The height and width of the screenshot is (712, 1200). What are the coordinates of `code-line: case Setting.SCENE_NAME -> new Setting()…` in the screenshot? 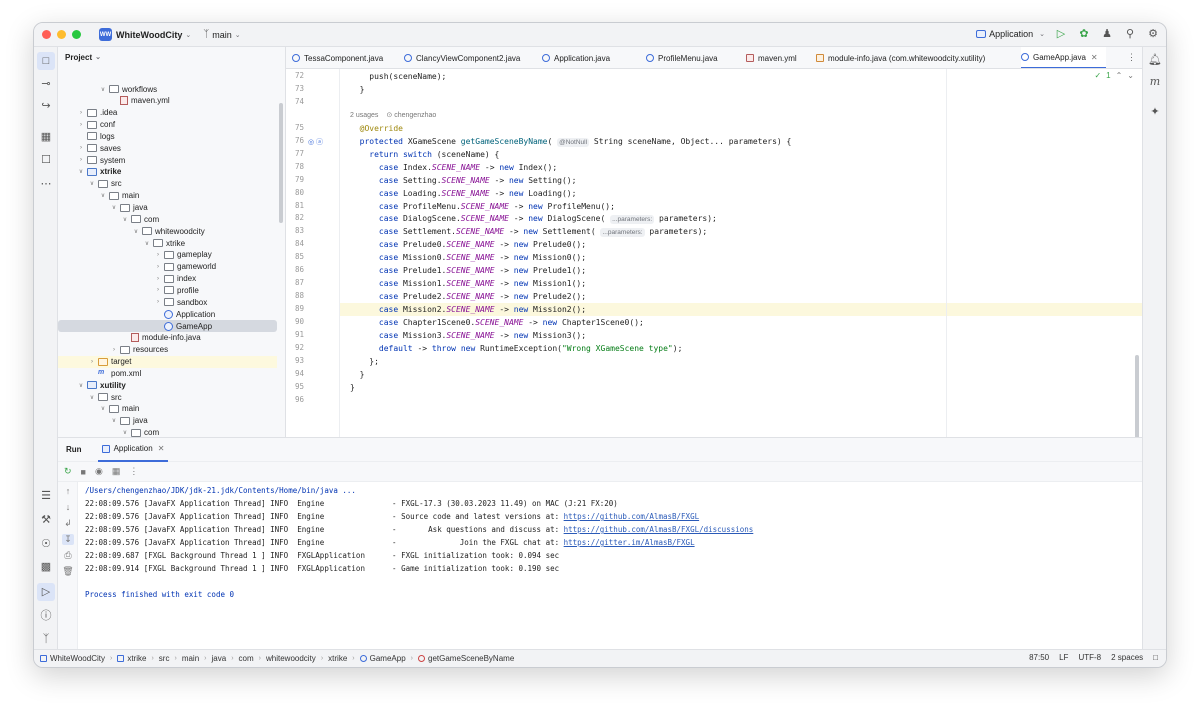 It's located at (463, 180).